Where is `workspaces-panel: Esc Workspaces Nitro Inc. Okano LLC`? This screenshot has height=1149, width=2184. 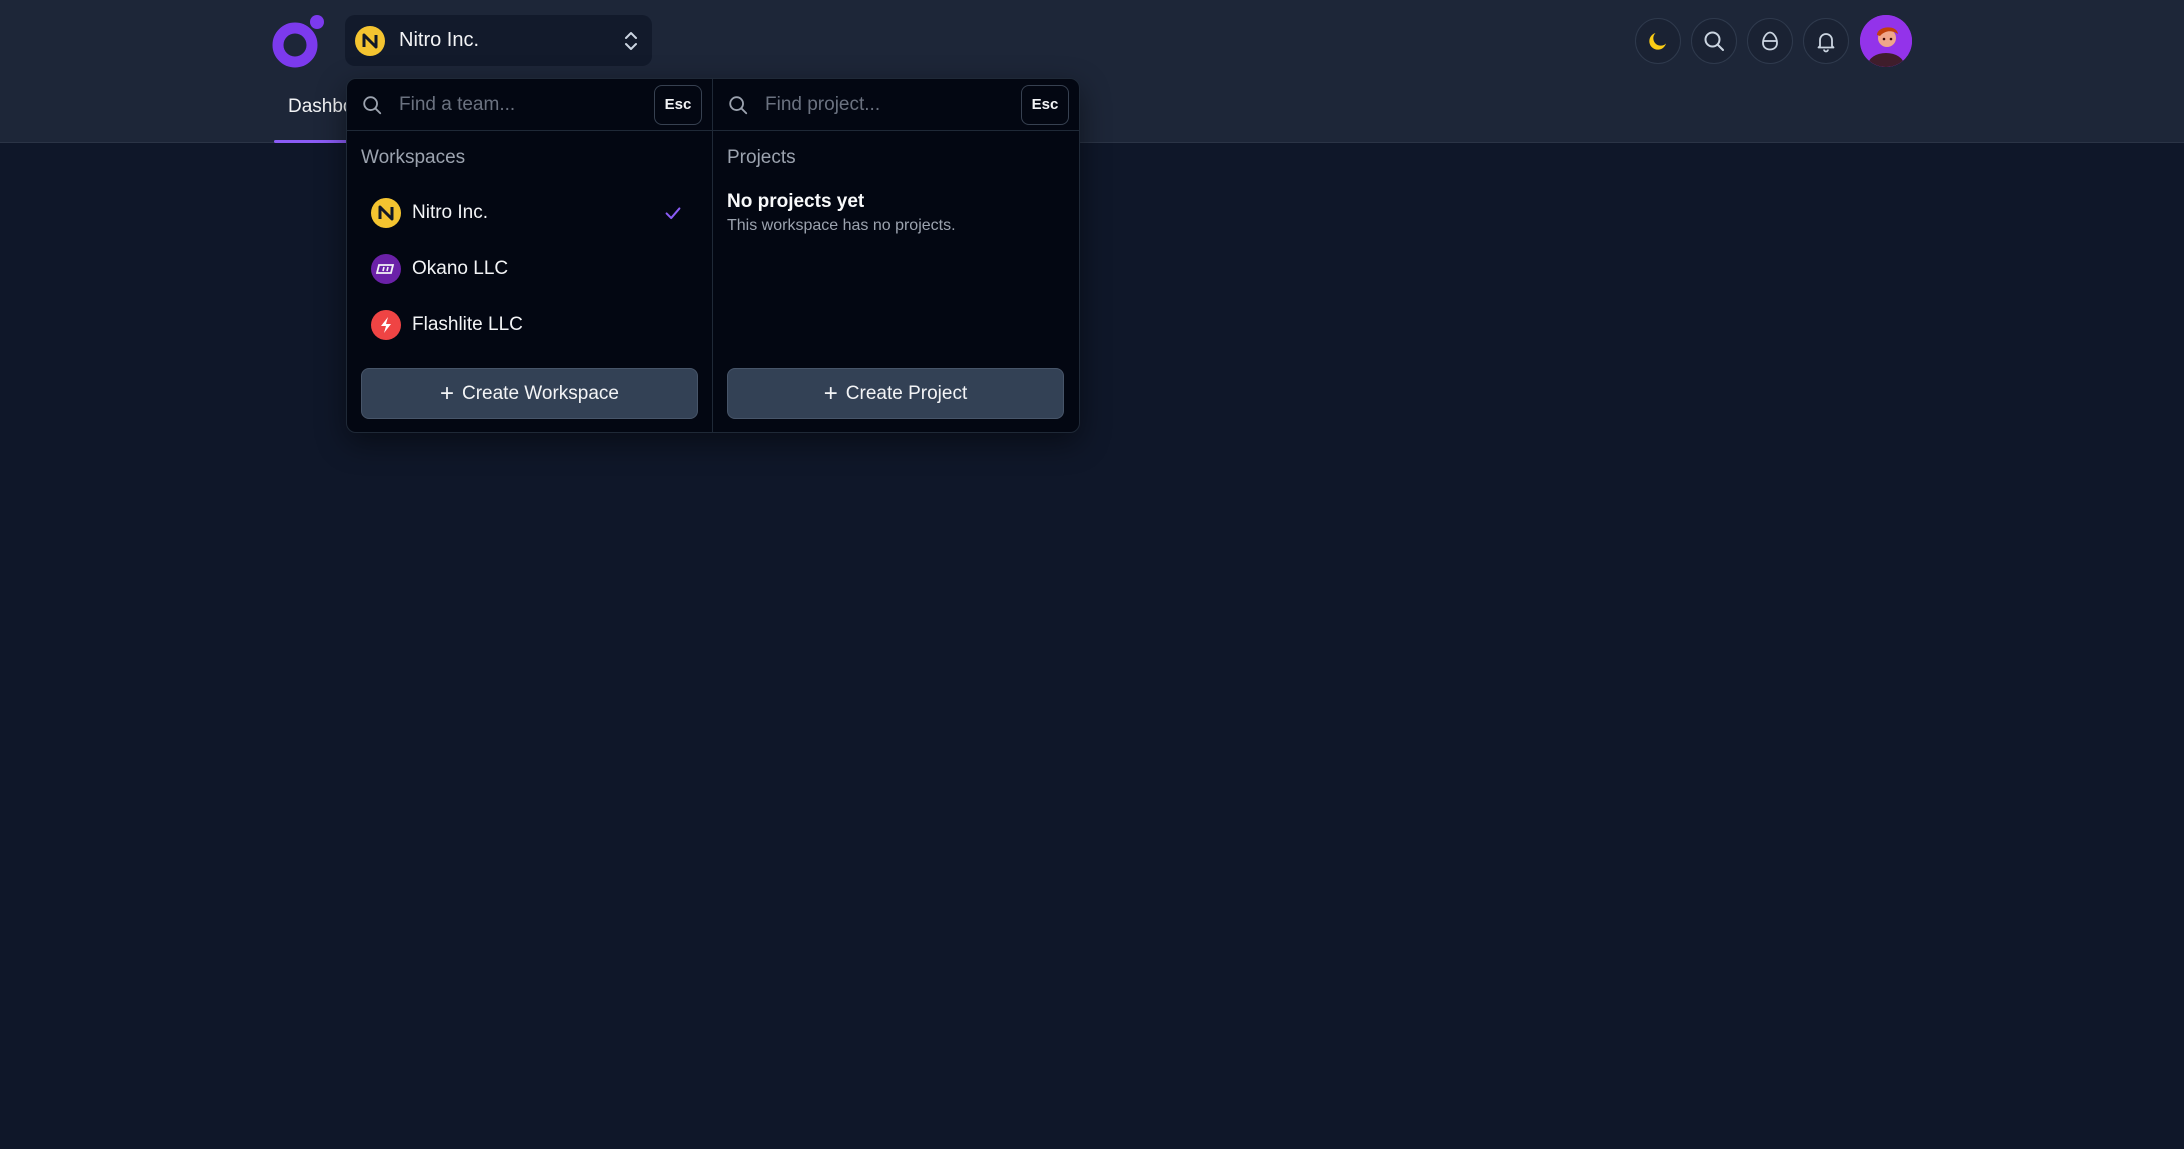 workspaces-panel: Esc Workspaces Nitro Inc. Okano LLC is located at coordinates (530, 255).